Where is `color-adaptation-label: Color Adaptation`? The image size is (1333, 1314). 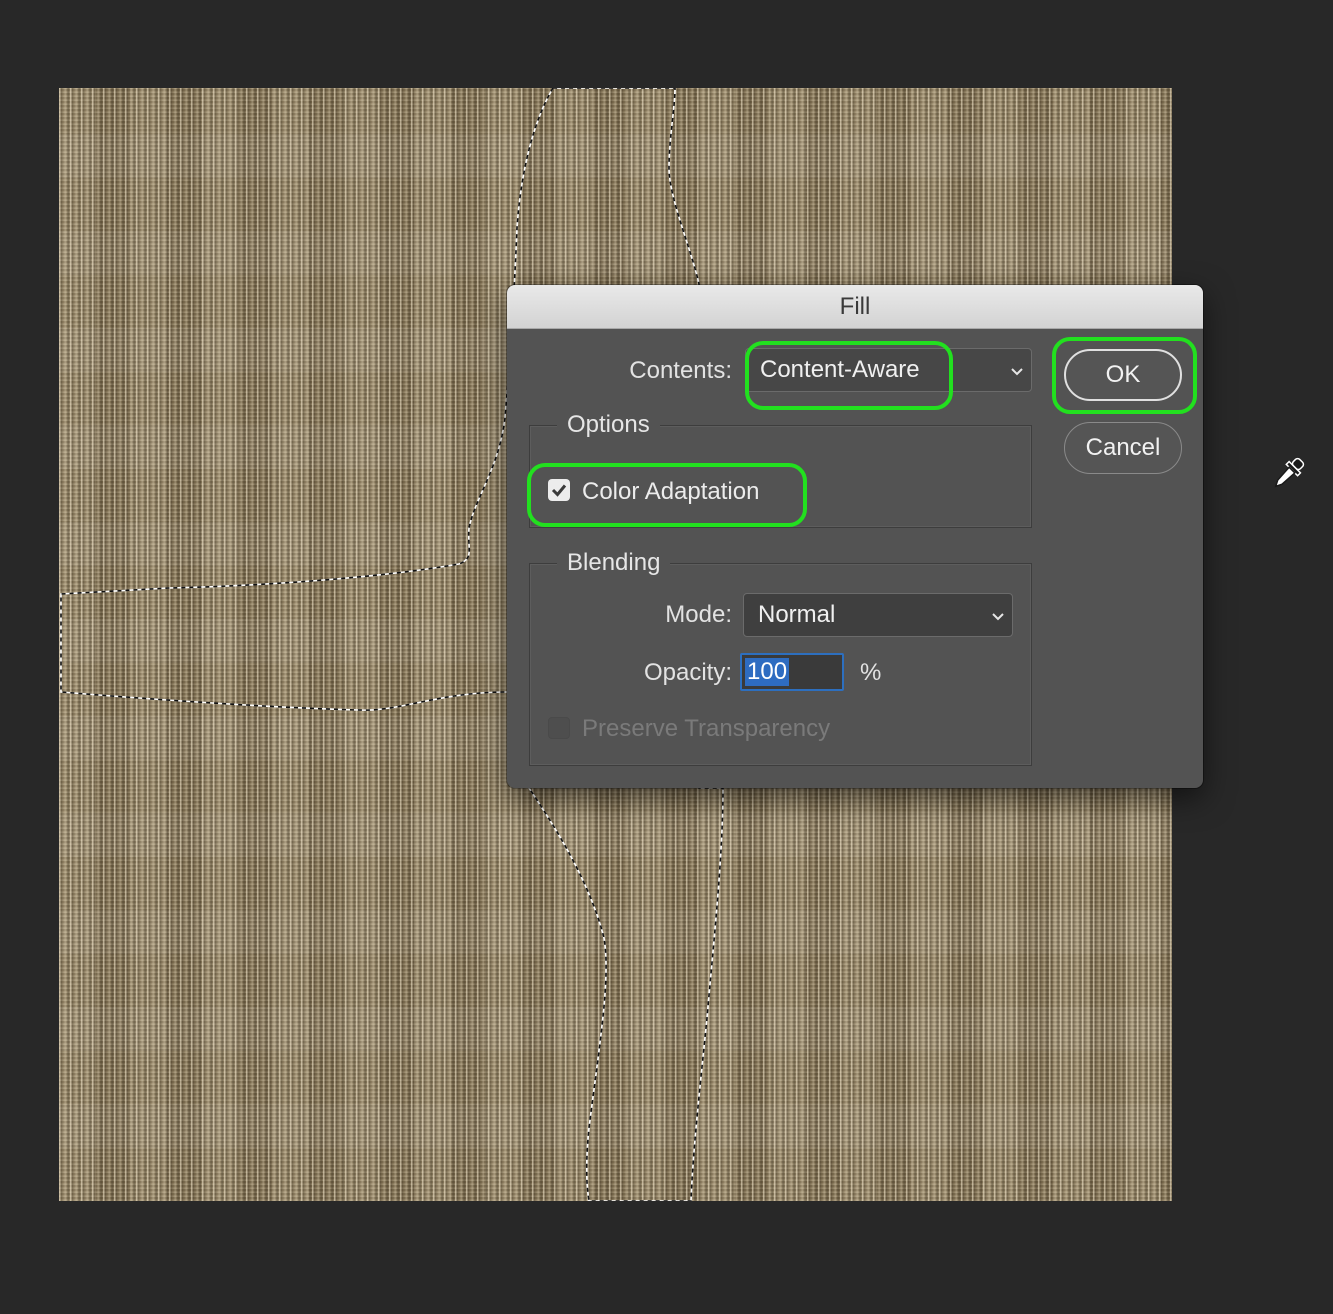 color-adaptation-label: Color Adaptation is located at coordinates (670, 492).